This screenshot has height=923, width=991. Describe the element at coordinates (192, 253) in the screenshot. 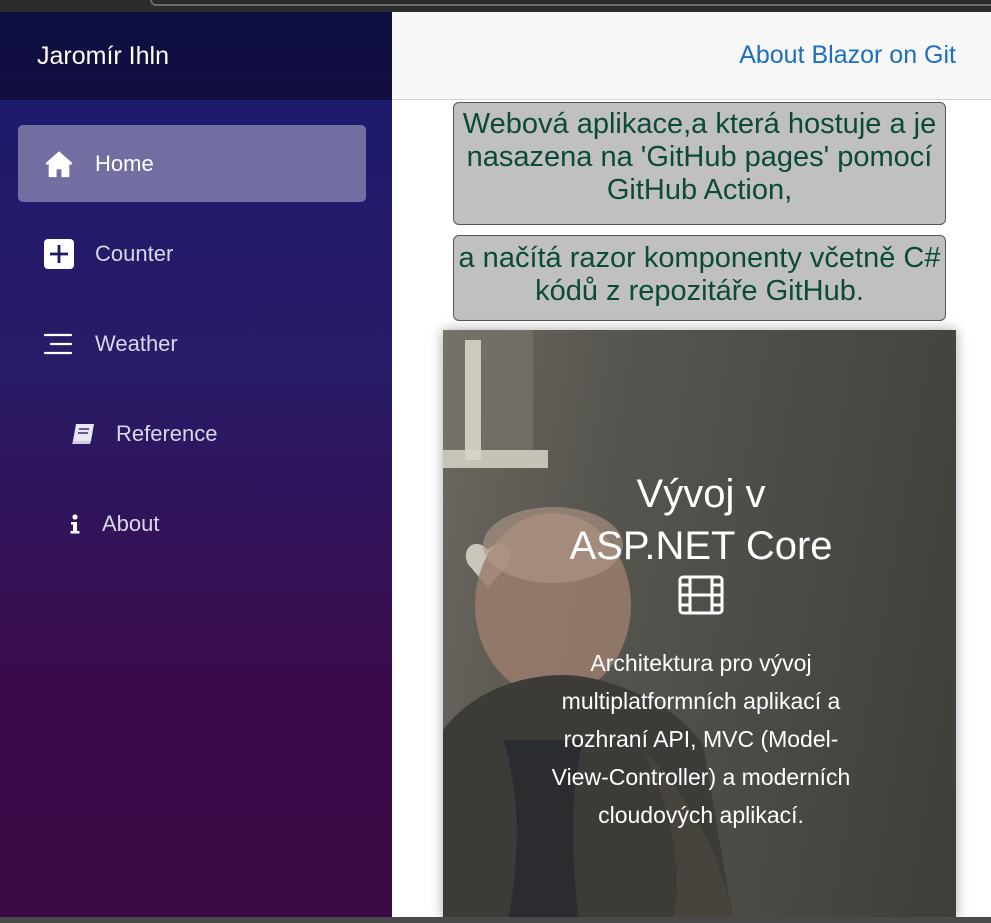

I see `nav-item-counter: Counter` at that location.